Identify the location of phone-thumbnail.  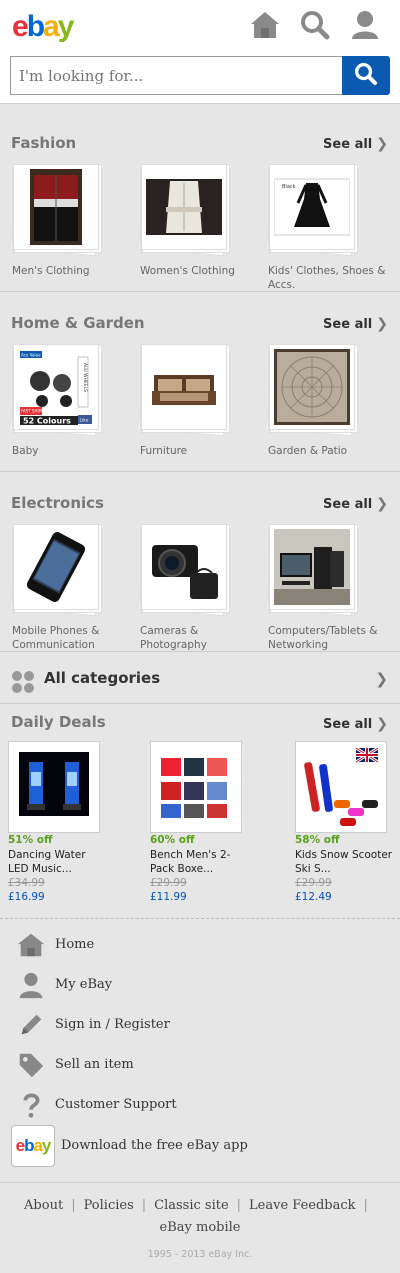
(56, 567).